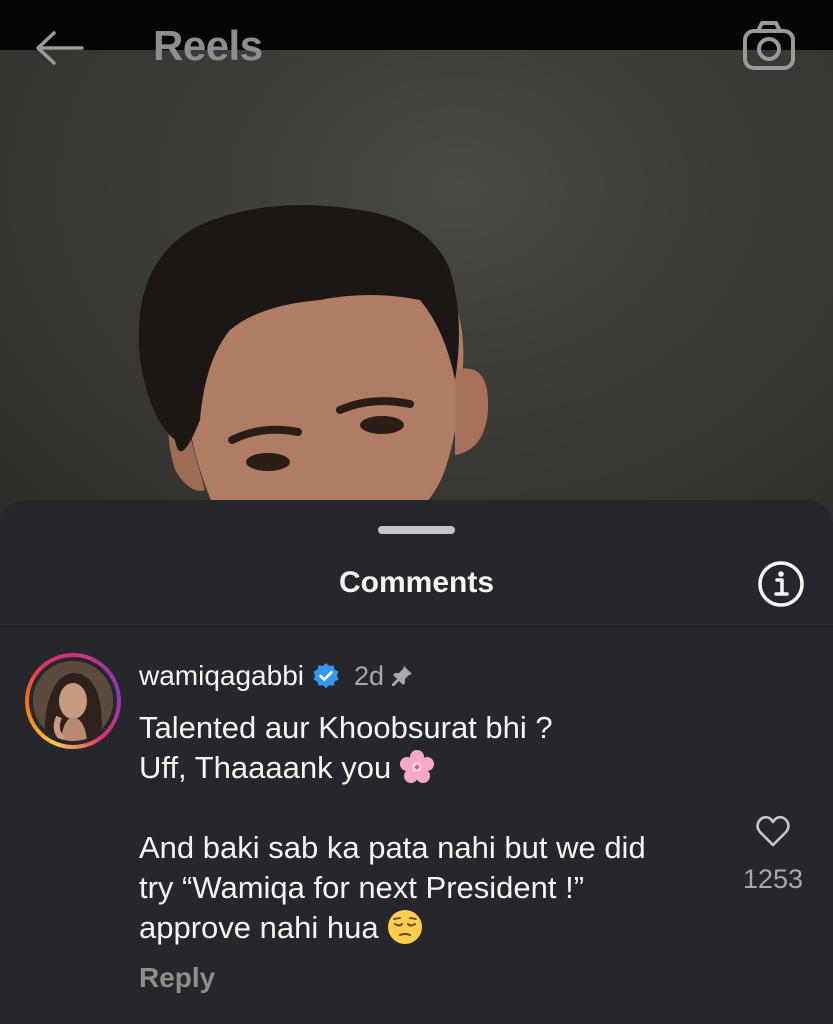 The width and height of the screenshot is (833, 1024). Describe the element at coordinates (416, 626) in the screenshot. I see `divider` at that location.